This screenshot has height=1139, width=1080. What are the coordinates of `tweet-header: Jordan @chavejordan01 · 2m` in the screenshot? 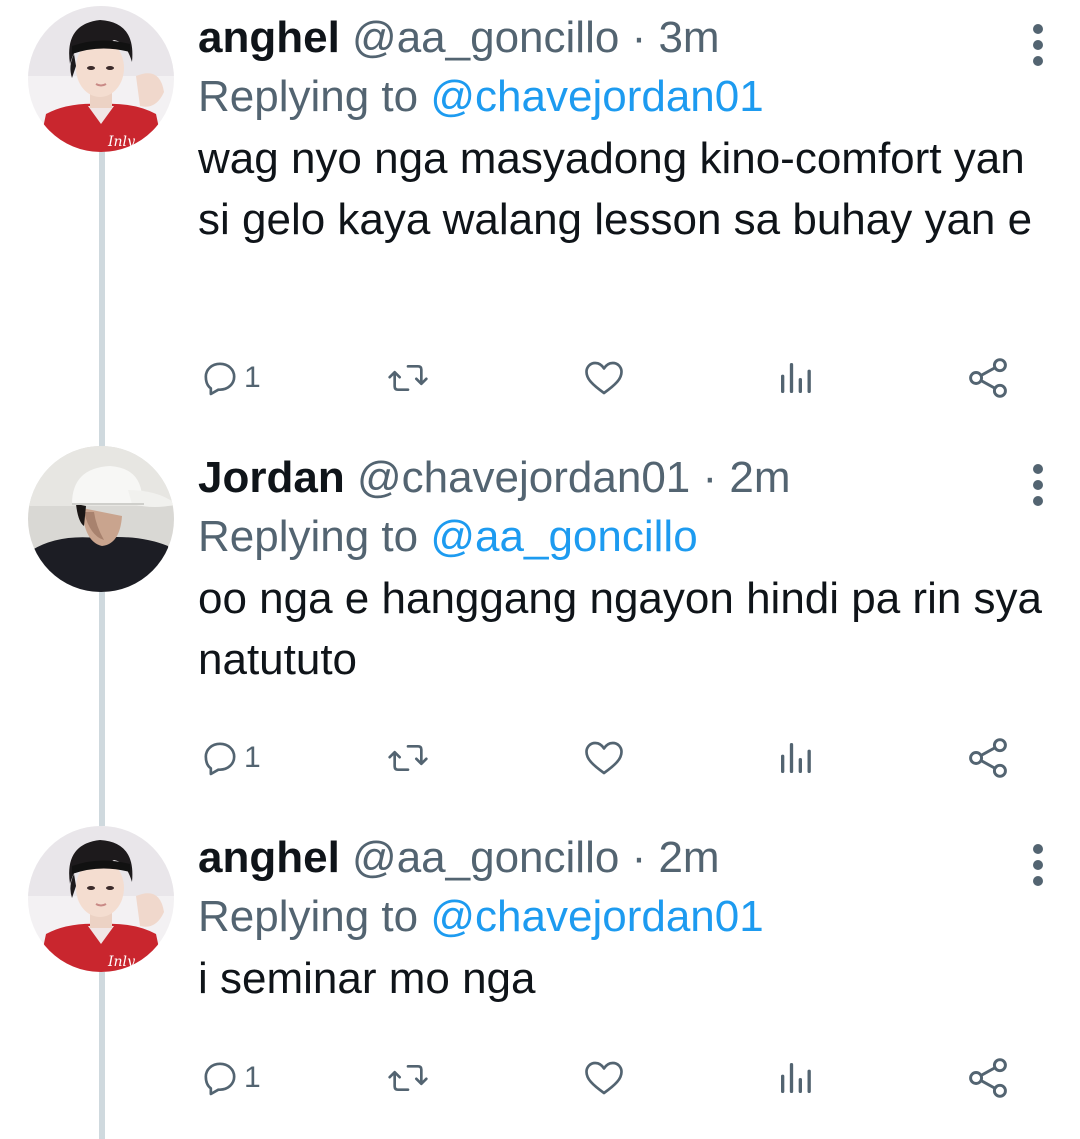 It's located at (629, 478).